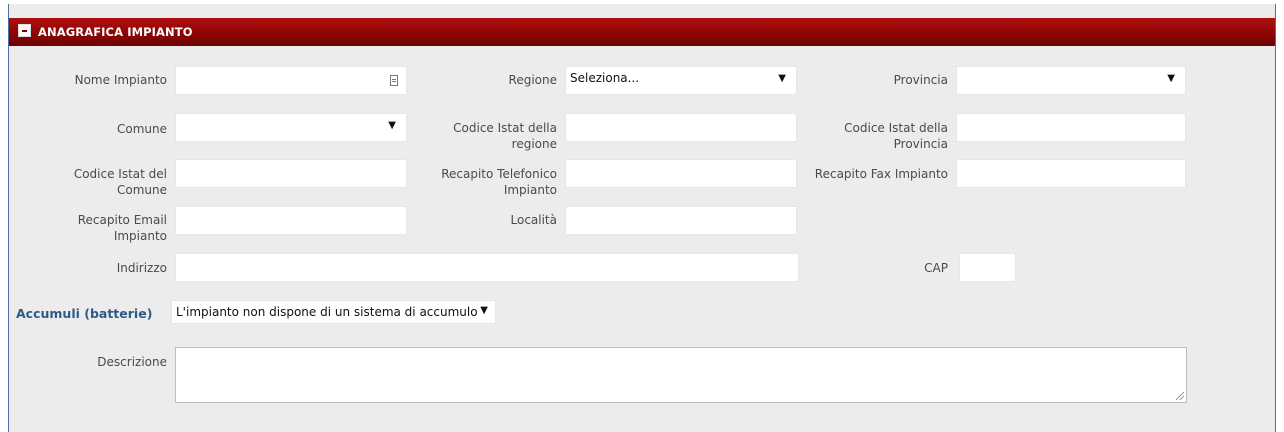  What do you see at coordinates (936, 268) in the screenshot?
I see `cap-label: CAP` at bounding box center [936, 268].